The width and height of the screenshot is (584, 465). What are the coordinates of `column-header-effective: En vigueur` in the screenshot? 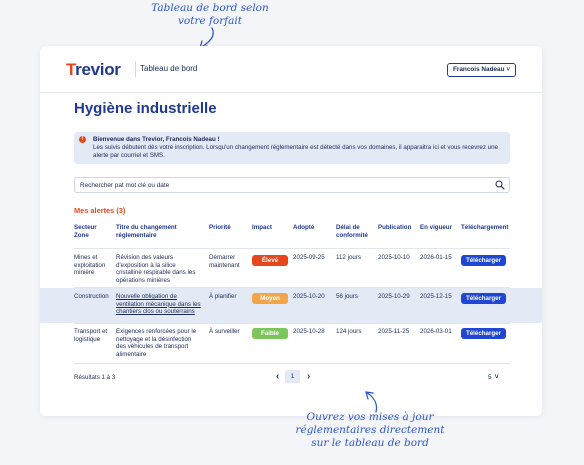 It's located at (440, 228).